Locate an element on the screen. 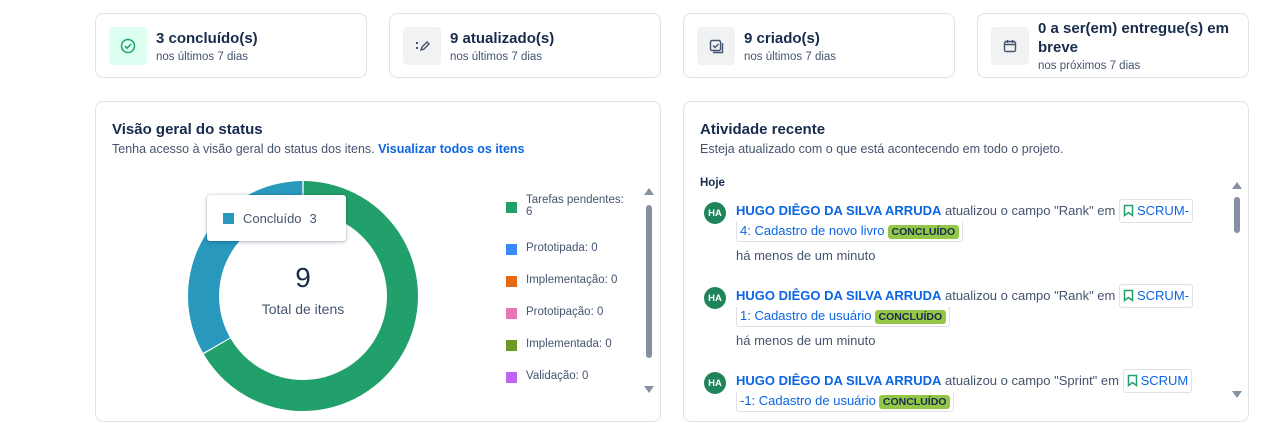 This screenshot has height=422, width=1268. checkbox-icon is located at coordinates (716, 45).